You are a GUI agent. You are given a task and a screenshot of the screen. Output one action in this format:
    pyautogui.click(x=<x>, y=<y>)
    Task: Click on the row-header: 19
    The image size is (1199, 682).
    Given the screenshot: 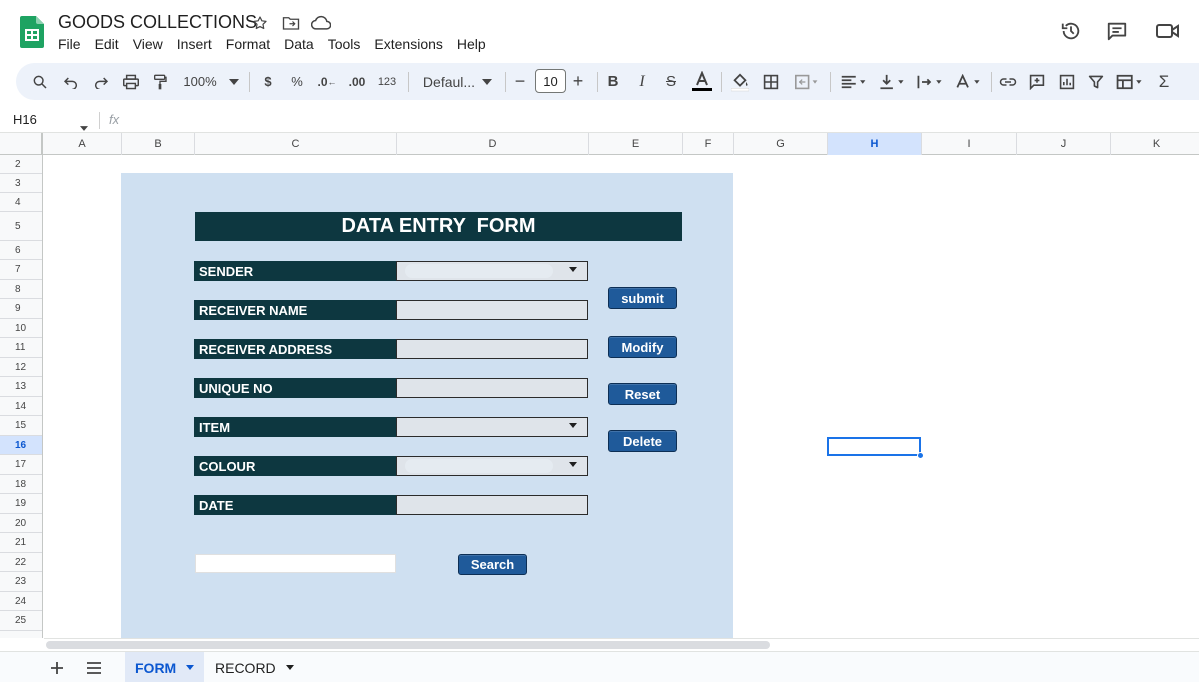 What is the action you would take?
    pyautogui.click(x=21, y=504)
    